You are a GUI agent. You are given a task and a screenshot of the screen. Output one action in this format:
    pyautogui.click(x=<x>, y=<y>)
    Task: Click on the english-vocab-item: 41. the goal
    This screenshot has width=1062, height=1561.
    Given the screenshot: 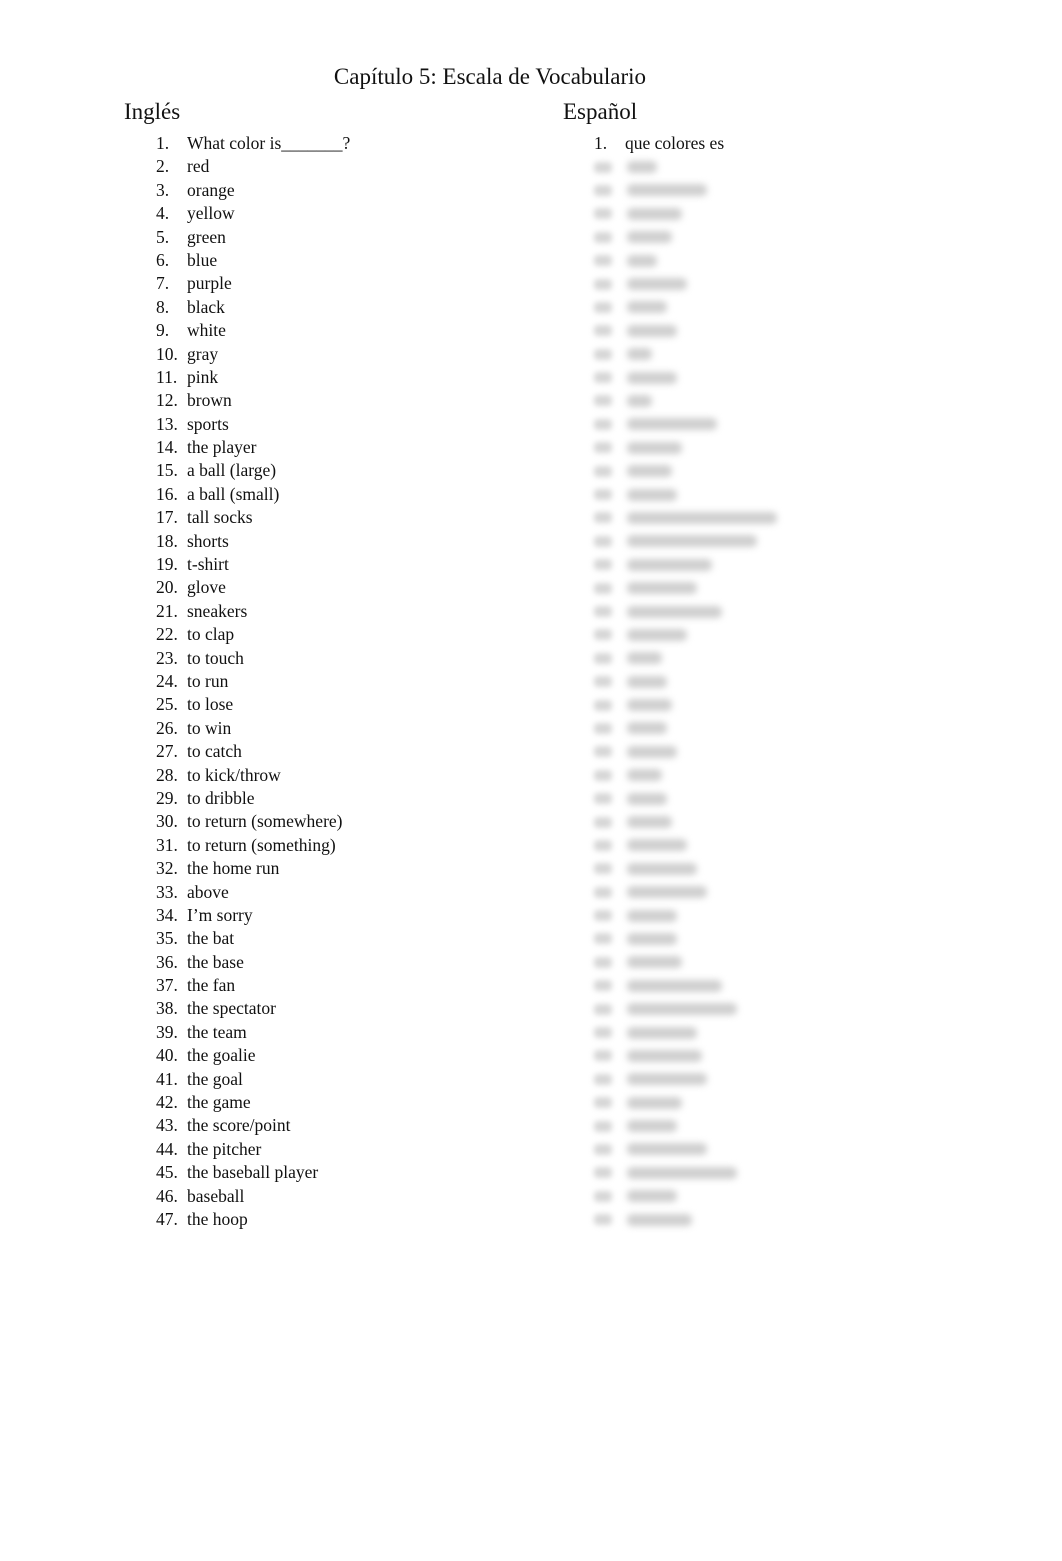 What is the action you would take?
    pyautogui.click(x=253, y=1079)
    